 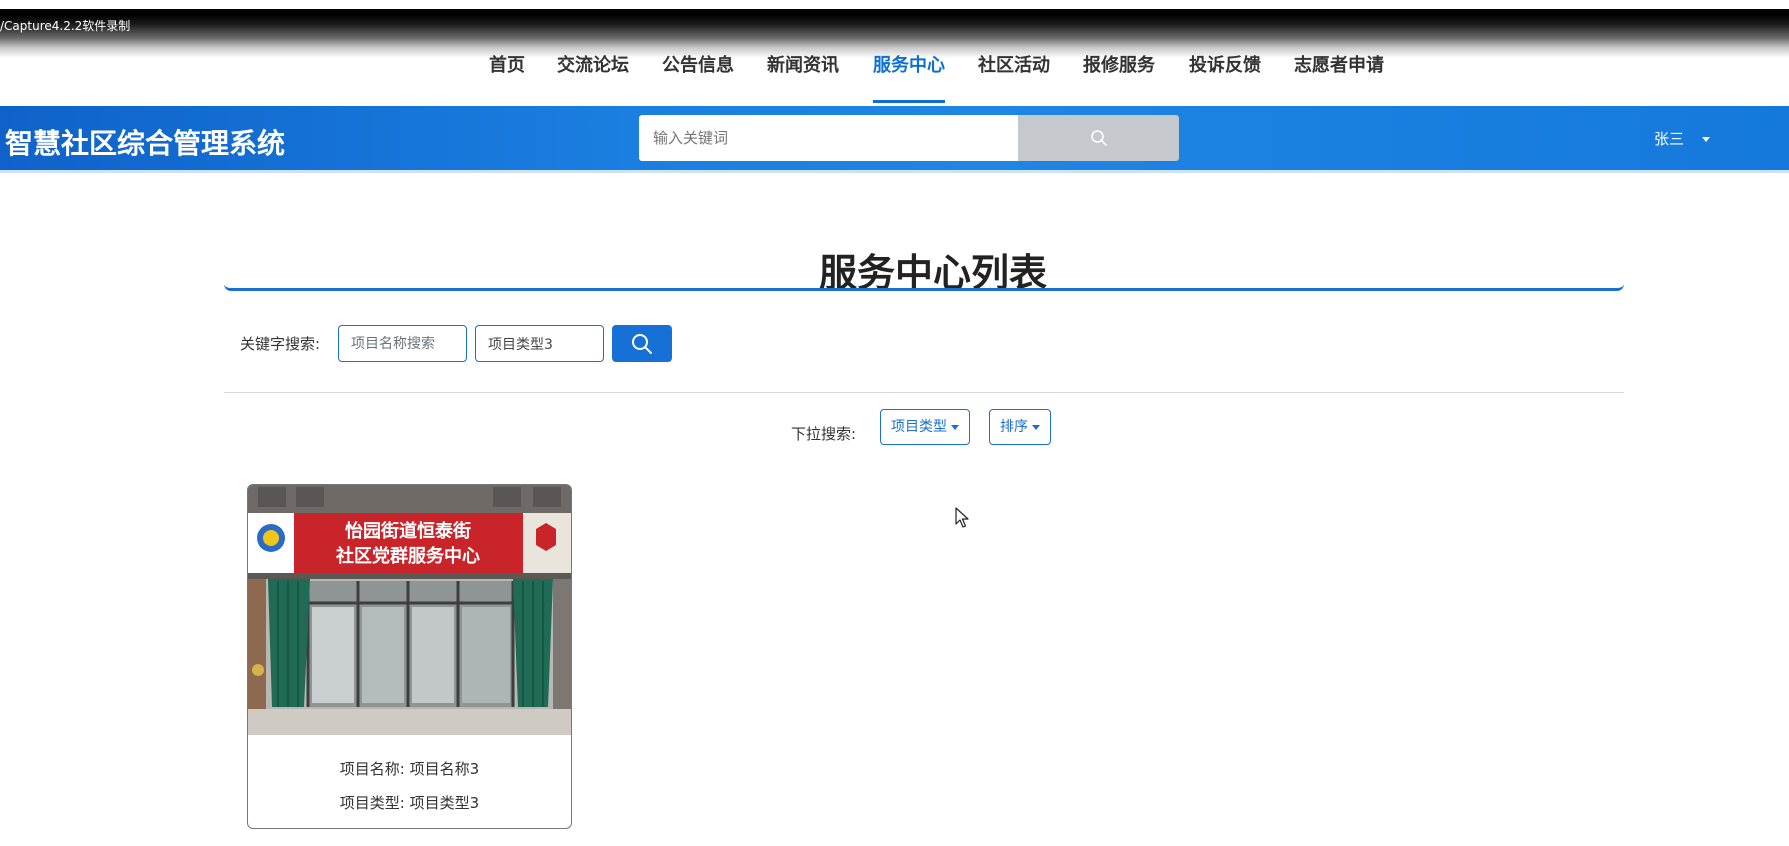 What do you see at coordinates (962, 517) in the screenshot?
I see `mouse-cursor-icon` at bounding box center [962, 517].